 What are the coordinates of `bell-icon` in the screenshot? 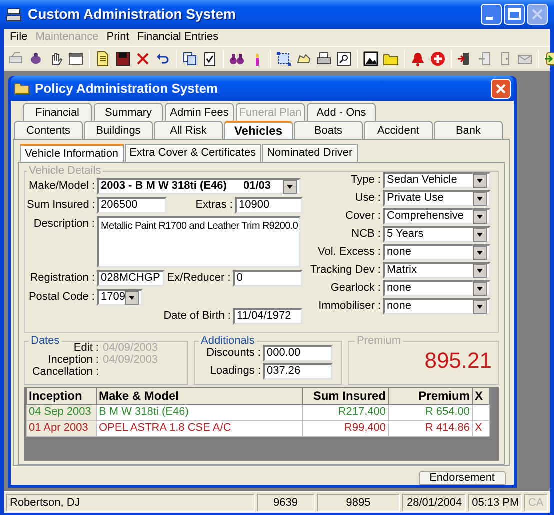 It's located at (418, 59).